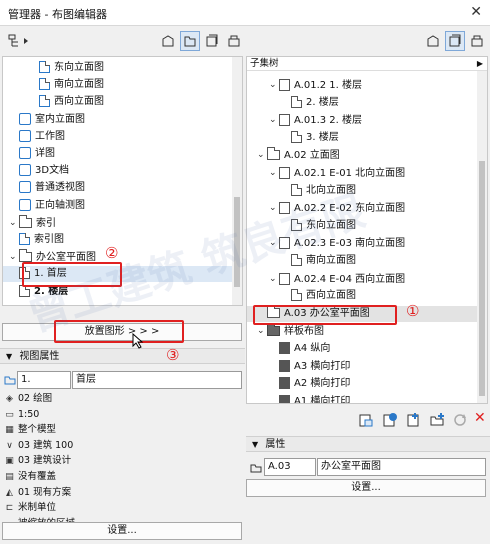 The height and width of the screenshot is (544, 490). What do you see at coordinates (44, 171) in the screenshot?
I see `left-tree-item: 3D文档` at bounding box center [44, 171].